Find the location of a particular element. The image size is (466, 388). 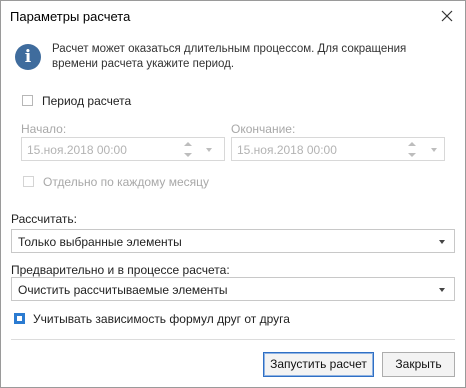

calculate-select-value: Только выбранные элементы is located at coordinates (100, 242).